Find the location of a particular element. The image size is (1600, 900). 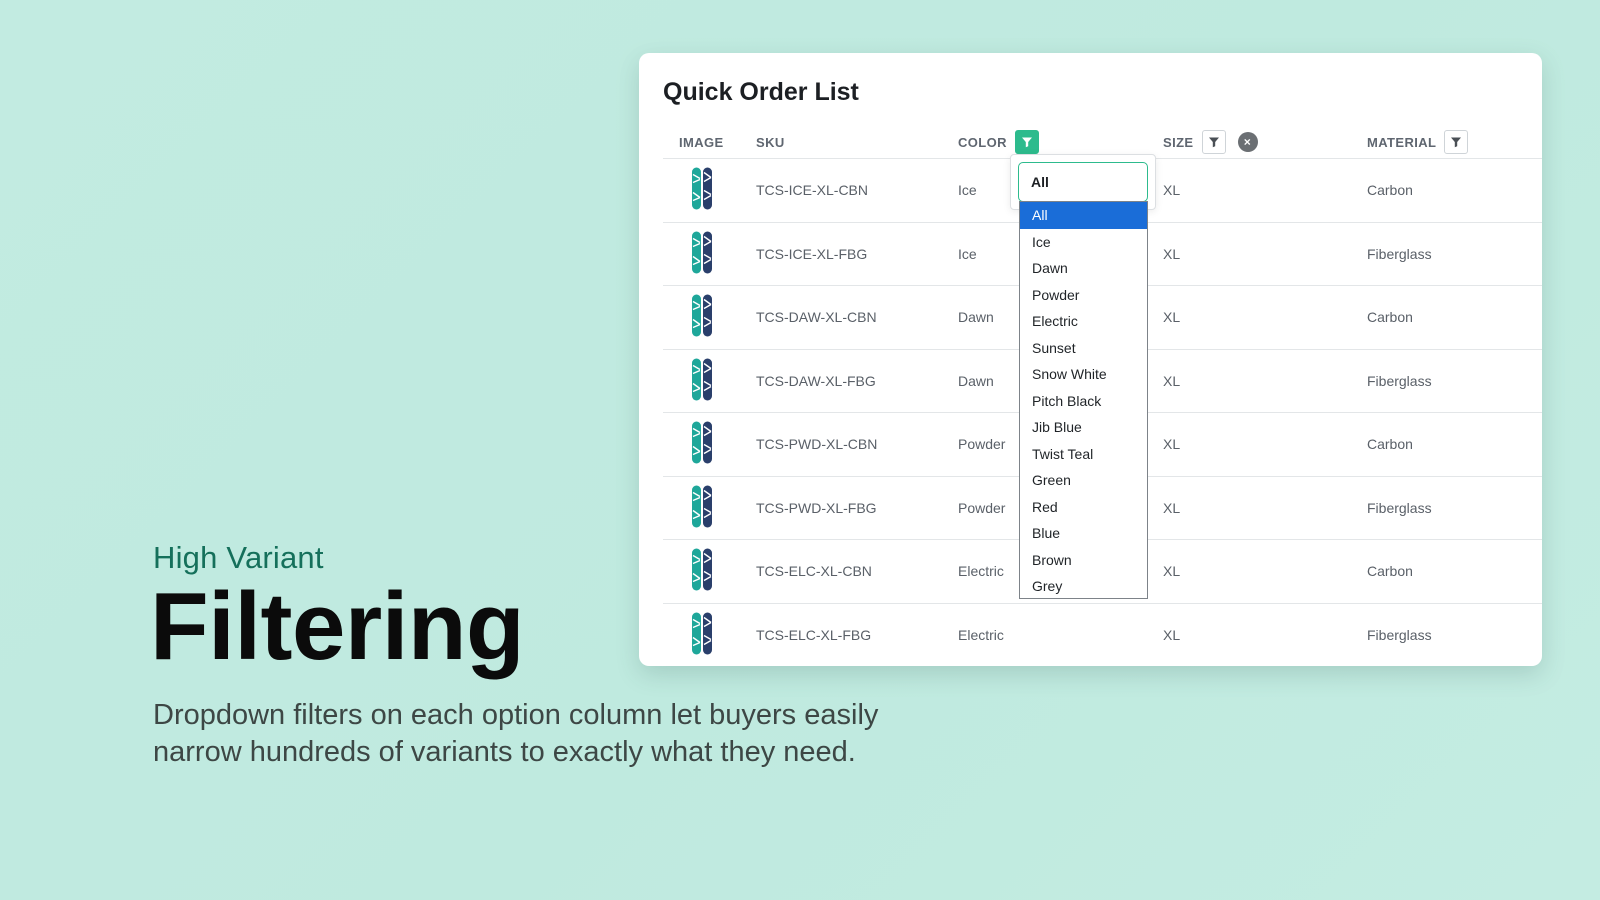

row-sku: TCS-ELC-XL-FBG is located at coordinates (814, 635).